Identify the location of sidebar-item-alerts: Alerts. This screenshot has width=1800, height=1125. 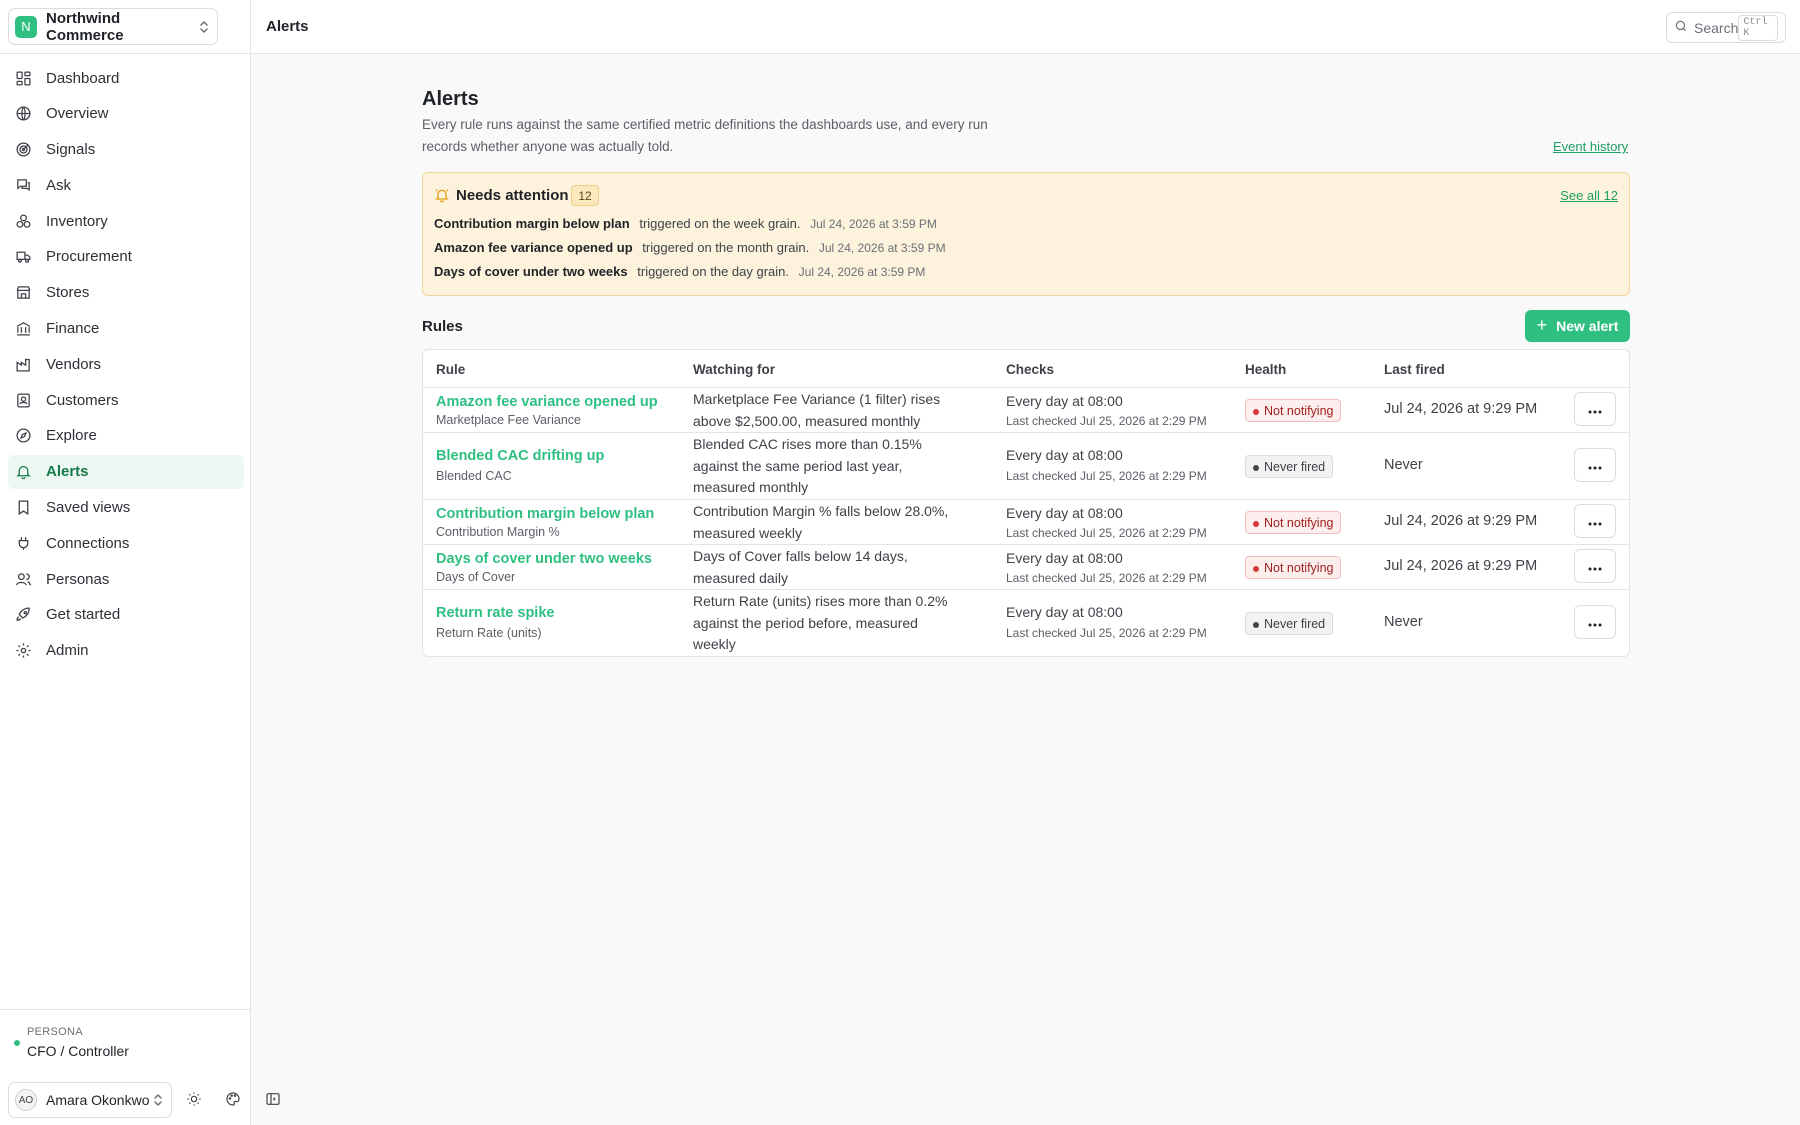
(126, 471).